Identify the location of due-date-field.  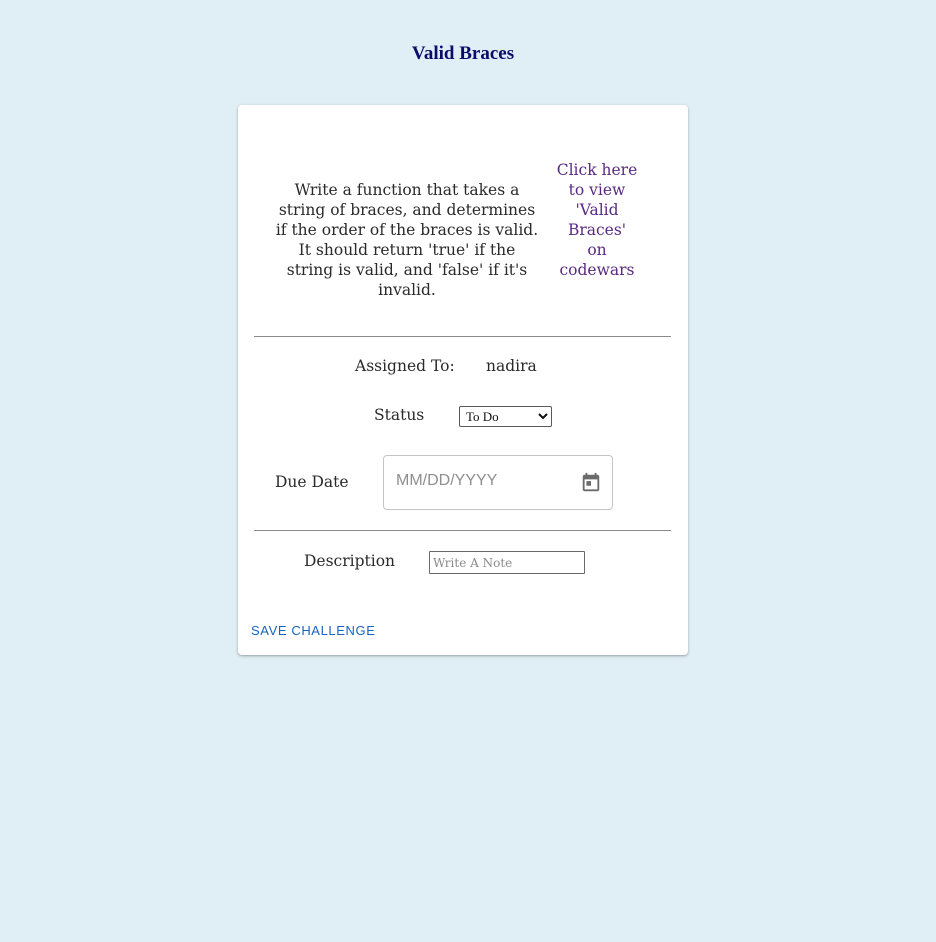
(498, 482).